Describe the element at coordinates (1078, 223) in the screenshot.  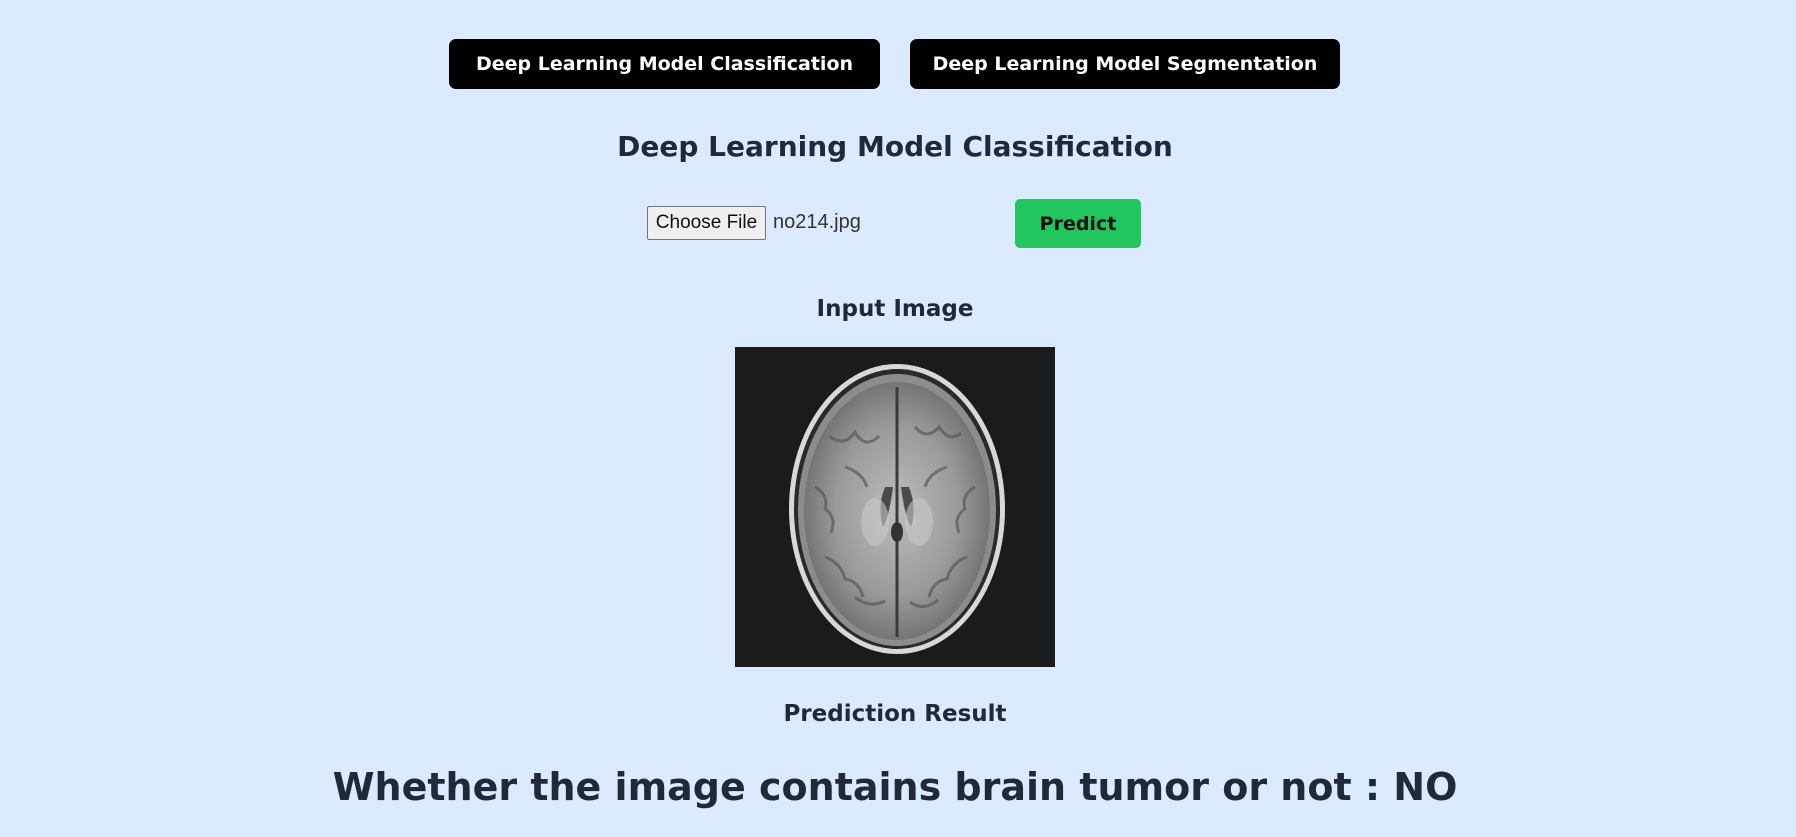
I see `predict-button: Predict` at that location.